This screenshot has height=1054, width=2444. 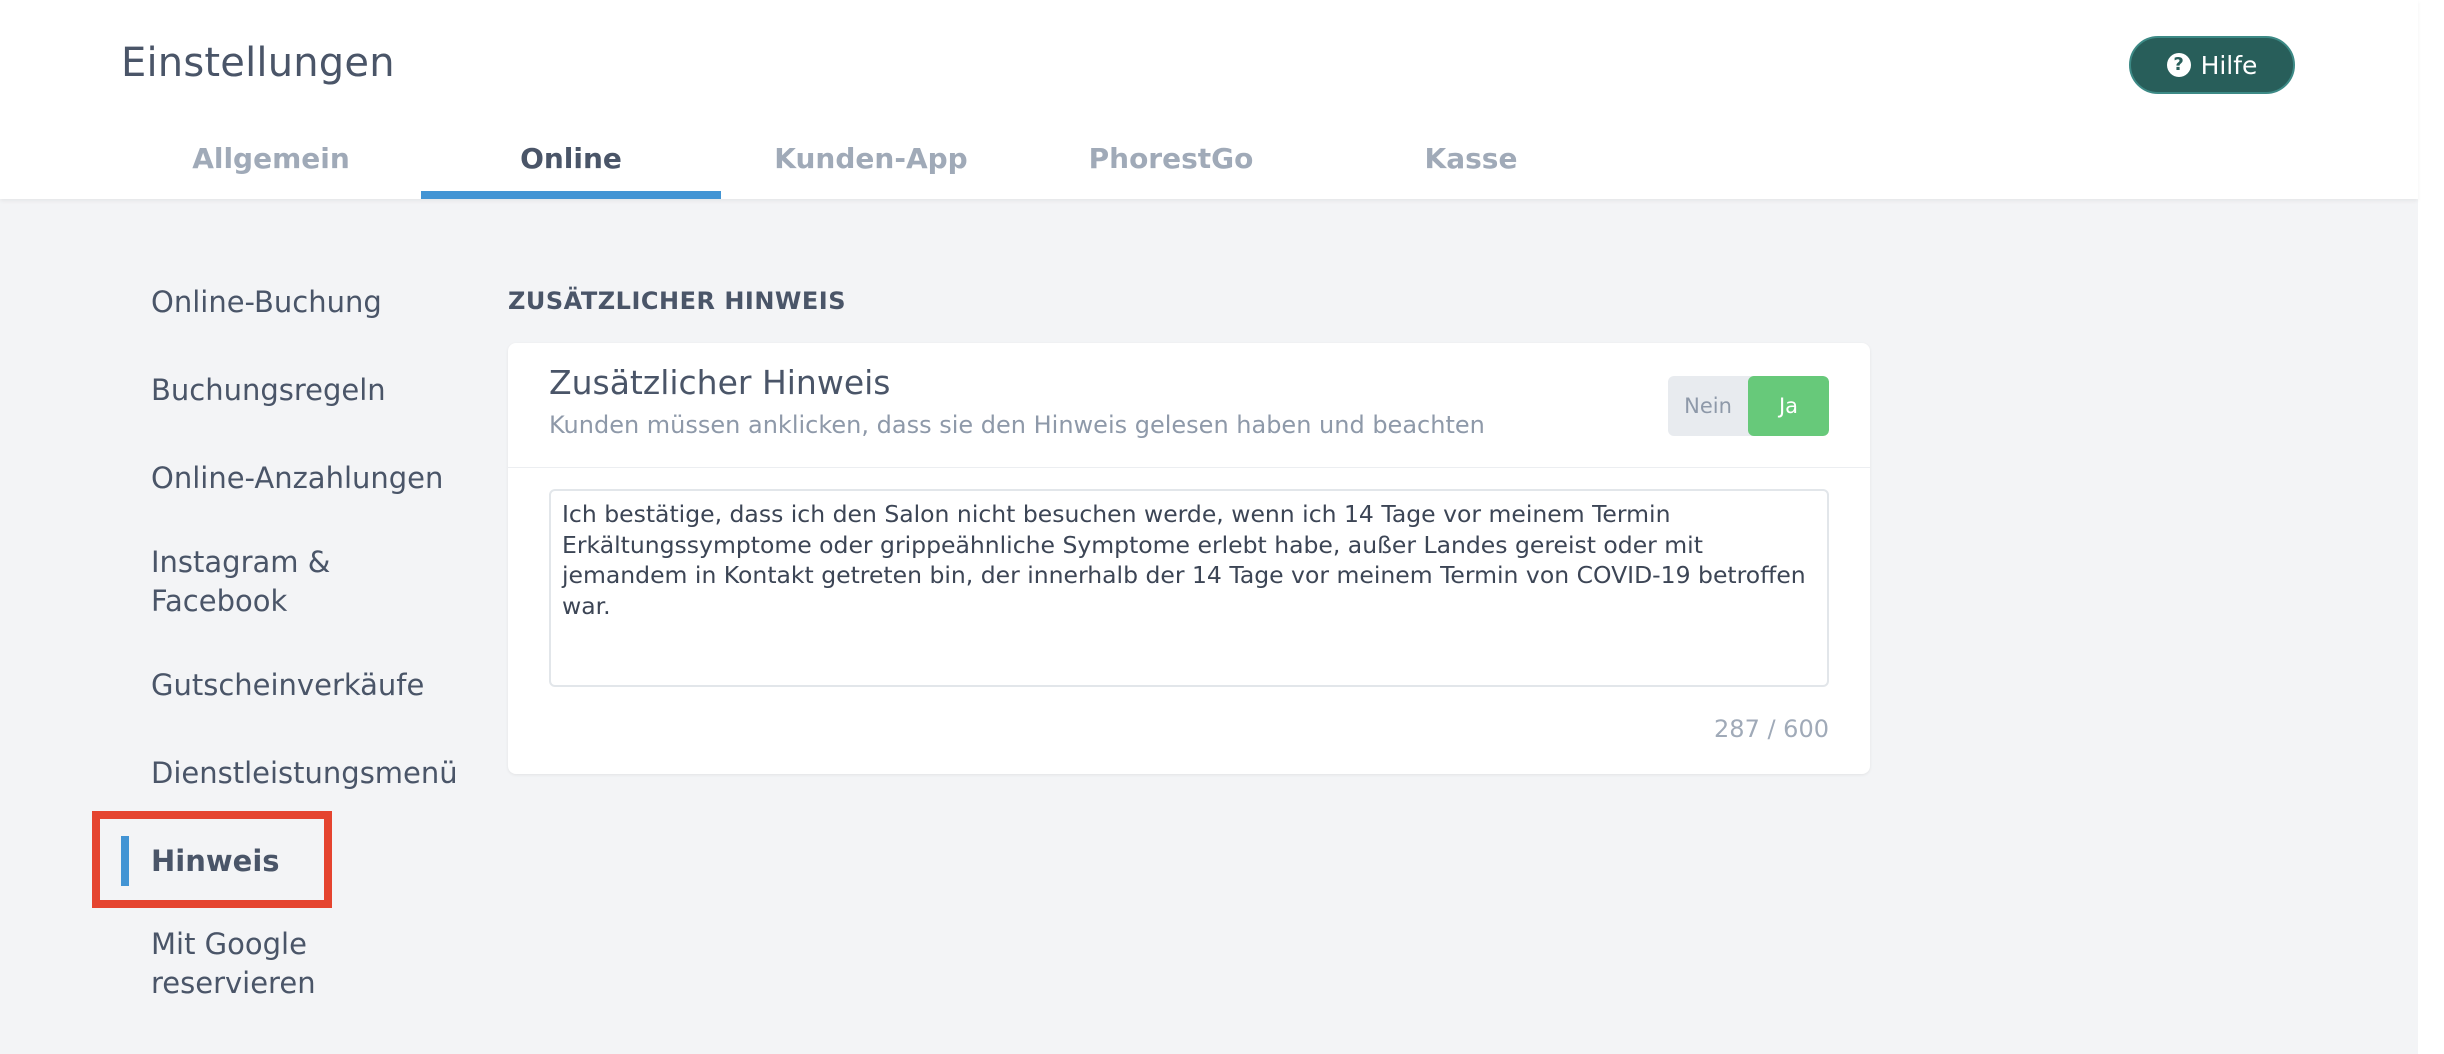 I want to click on sidebar-item-label: Mit Google, so click(x=229, y=944).